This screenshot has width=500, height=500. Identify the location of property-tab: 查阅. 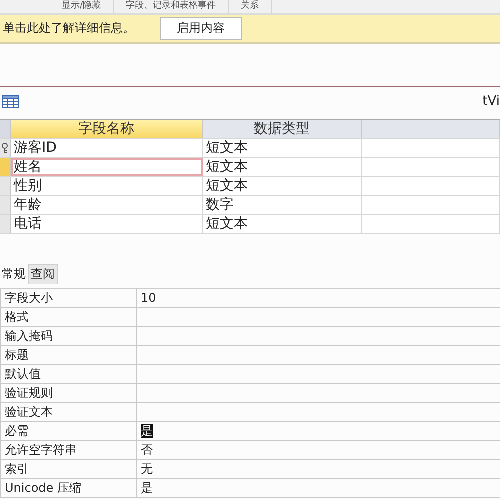
(43, 274).